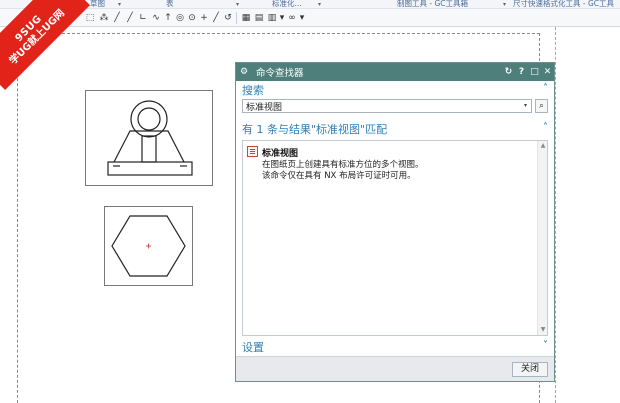 Image resolution: width=620 pixels, height=403 pixels. Describe the element at coordinates (310, 18) in the screenshot. I see `sketch-toolbar: ⬚ ⁂ ╱ ╱ ∟ ∿ ↑ ◎ ⊙ + ╱ ↺ ▦ ▤ ▥ ▾ ∞ ▾` at that location.